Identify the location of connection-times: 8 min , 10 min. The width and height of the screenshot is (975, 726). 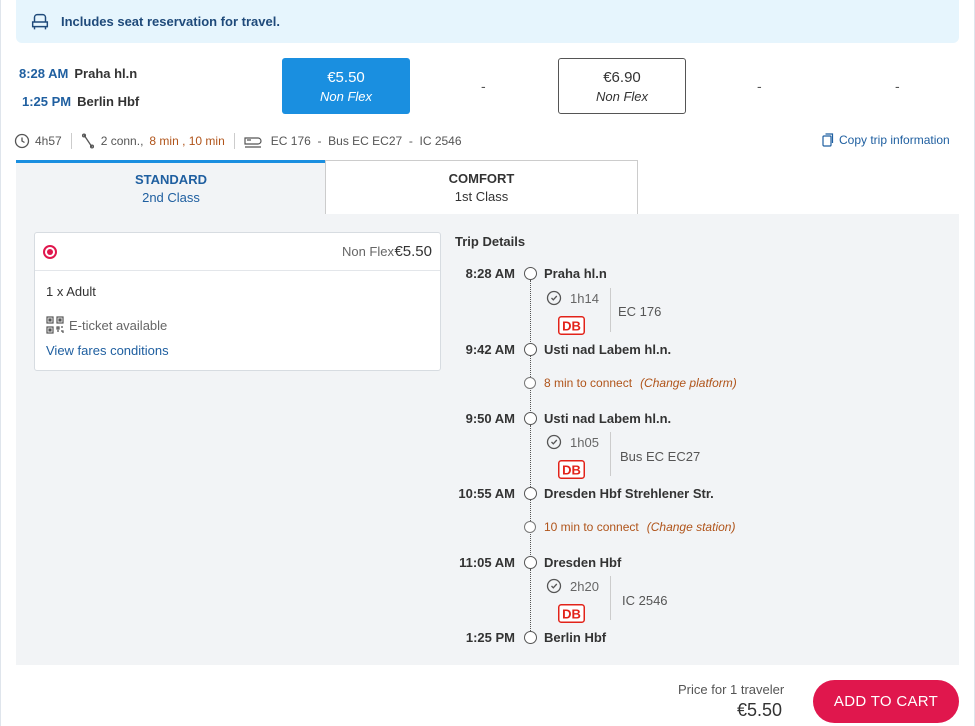
(187, 141).